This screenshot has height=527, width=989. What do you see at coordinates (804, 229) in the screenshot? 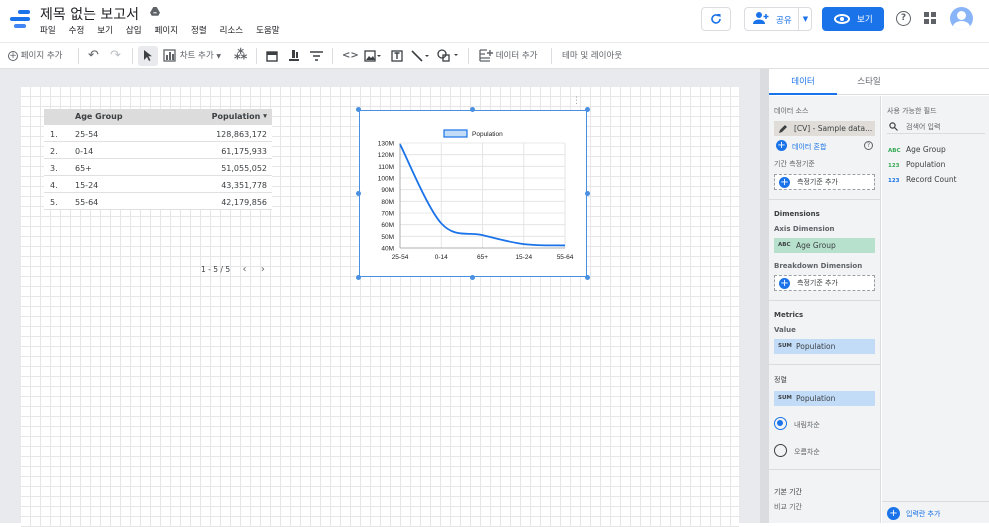
I see `axis-dimension-label: Axis Dimension` at bounding box center [804, 229].